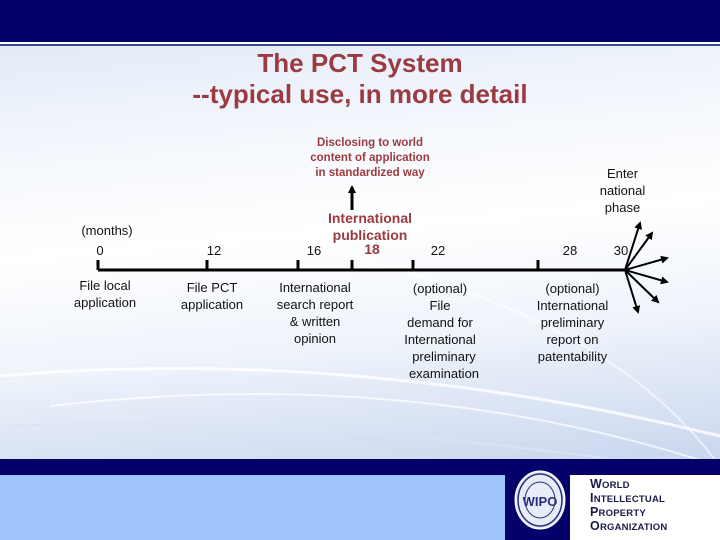  What do you see at coordinates (315, 304) in the screenshot?
I see `event-line: search report` at bounding box center [315, 304].